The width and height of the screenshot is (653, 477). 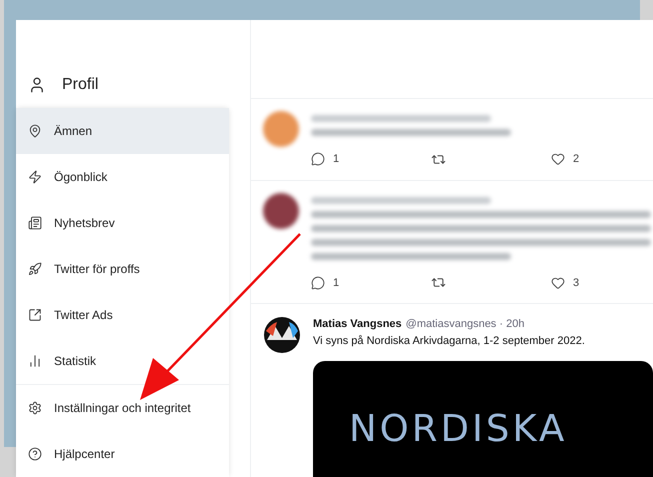 I want to click on menu-item: Twitter för proffs, so click(x=122, y=269).